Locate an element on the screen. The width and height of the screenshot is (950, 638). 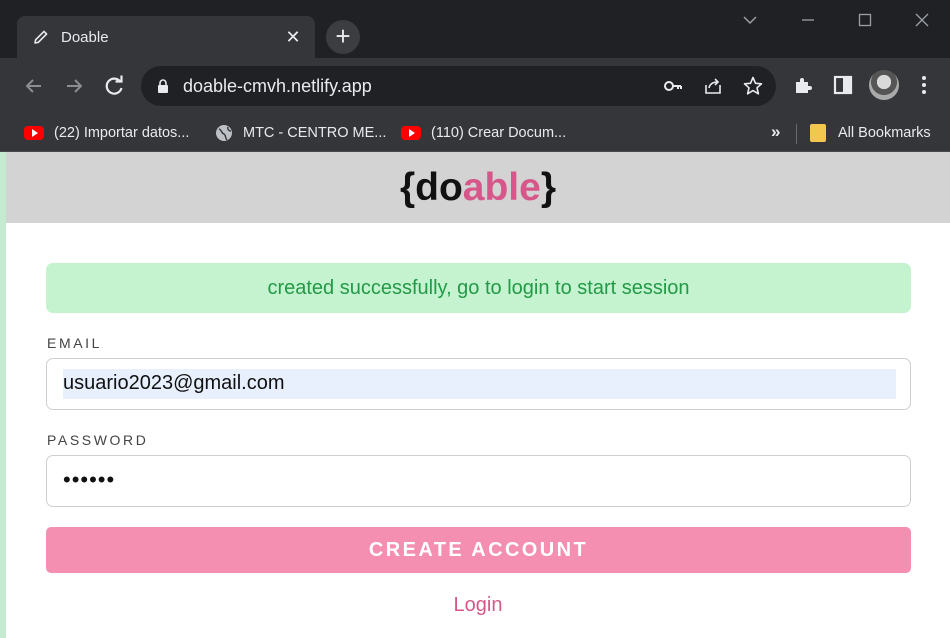
all-bookmarks-label: All Bookmarks is located at coordinates (884, 133).